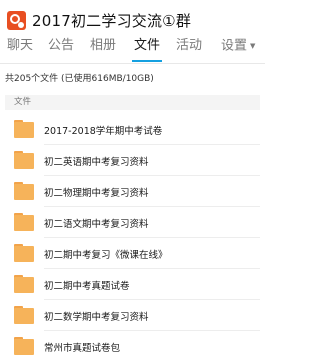 The image size is (320, 362). I want to click on tab-album: 相册, so click(103, 49).